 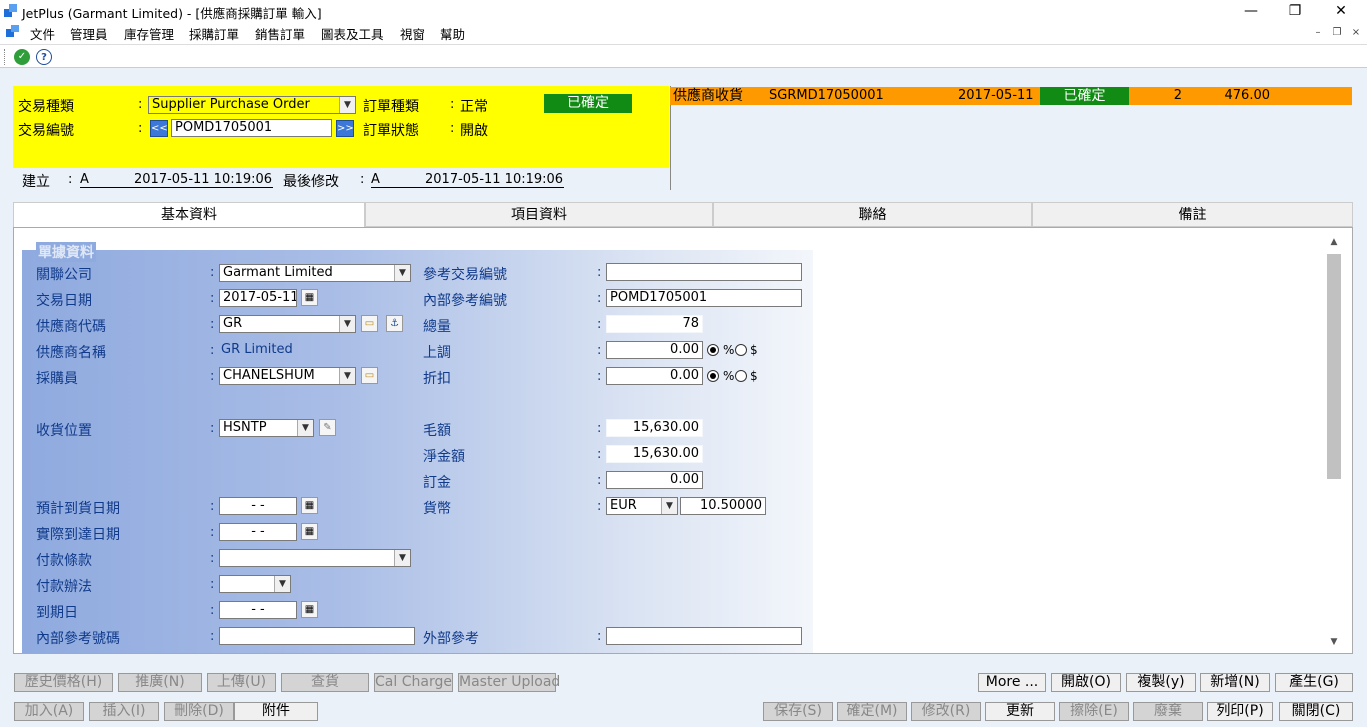 What do you see at coordinates (84, 179) in the screenshot?
I see `created-user: A` at bounding box center [84, 179].